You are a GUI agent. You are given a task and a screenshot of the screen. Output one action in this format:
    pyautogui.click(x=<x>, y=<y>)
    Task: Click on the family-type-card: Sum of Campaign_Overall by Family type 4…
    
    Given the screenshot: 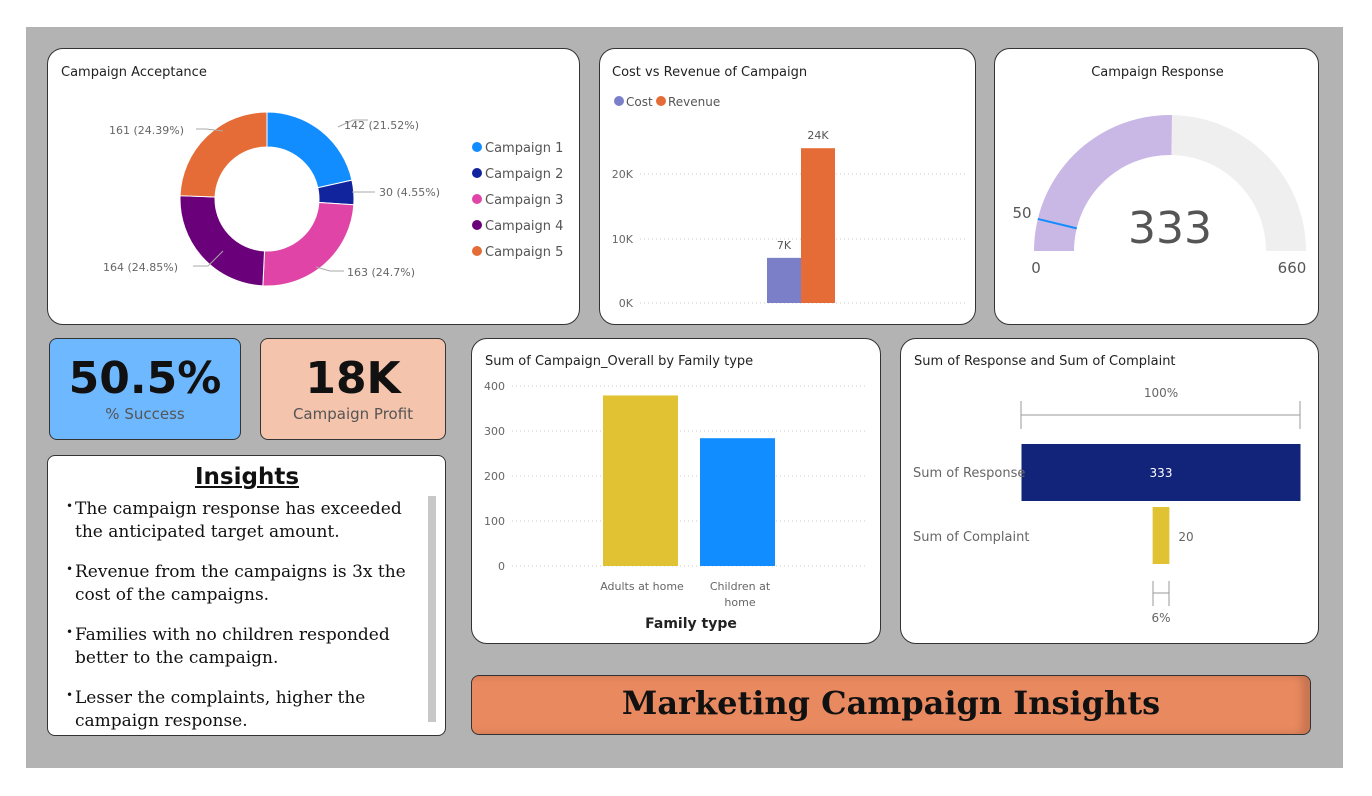 What is the action you would take?
    pyautogui.click(x=676, y=491)
    